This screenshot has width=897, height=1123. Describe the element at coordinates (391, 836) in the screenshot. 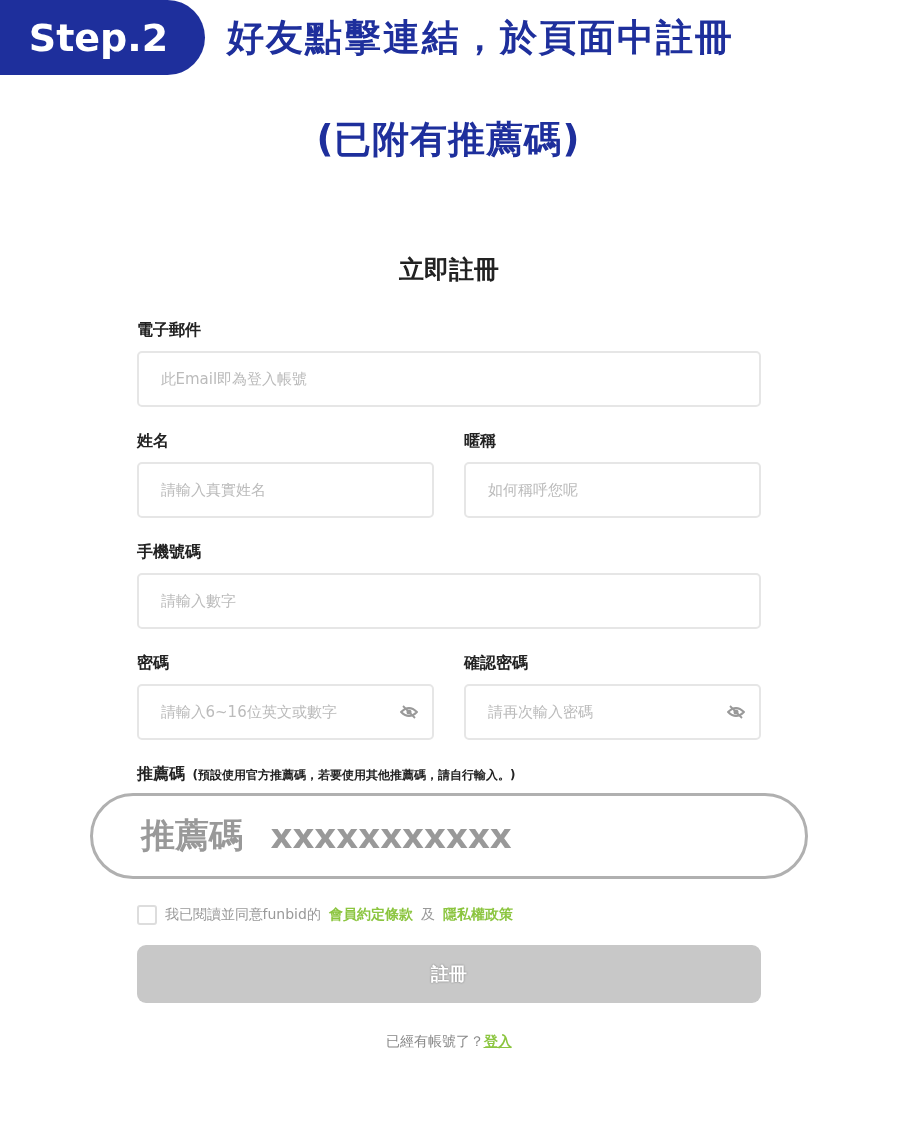

I see `field-value: xxxxxxxxxxx` at that location.